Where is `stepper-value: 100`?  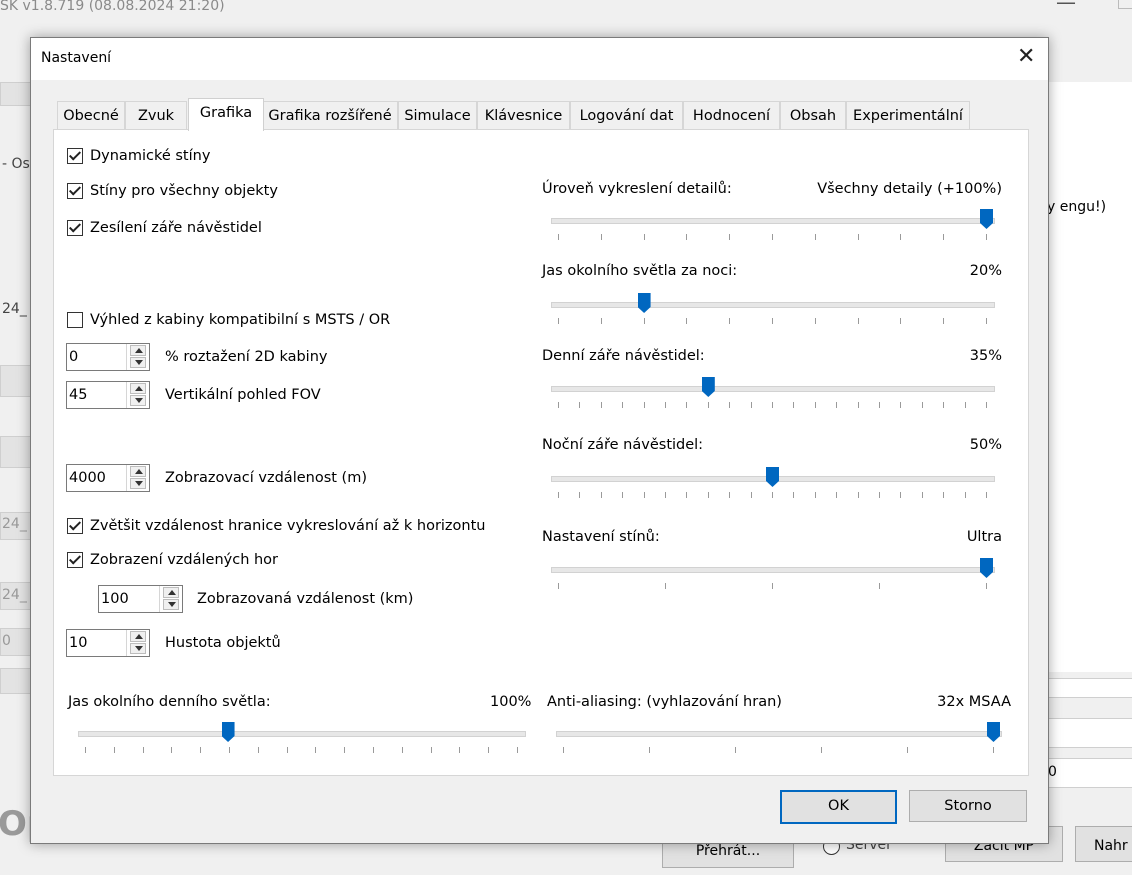
stepper-value: 100 is located at coordinates (115, 599).